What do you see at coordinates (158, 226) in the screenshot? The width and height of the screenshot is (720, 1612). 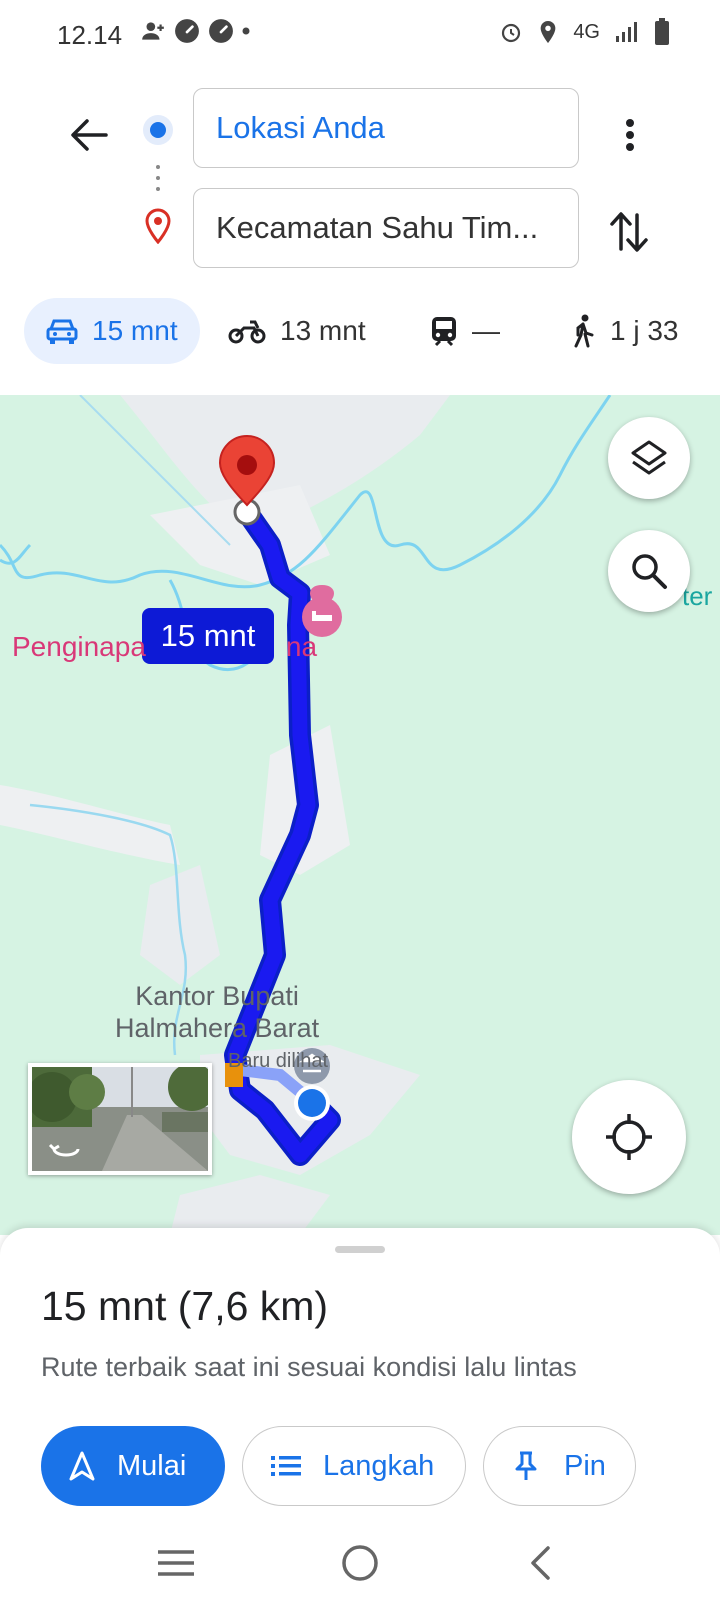 I see `destination-pin-icon` at bounding box center [158, 226].